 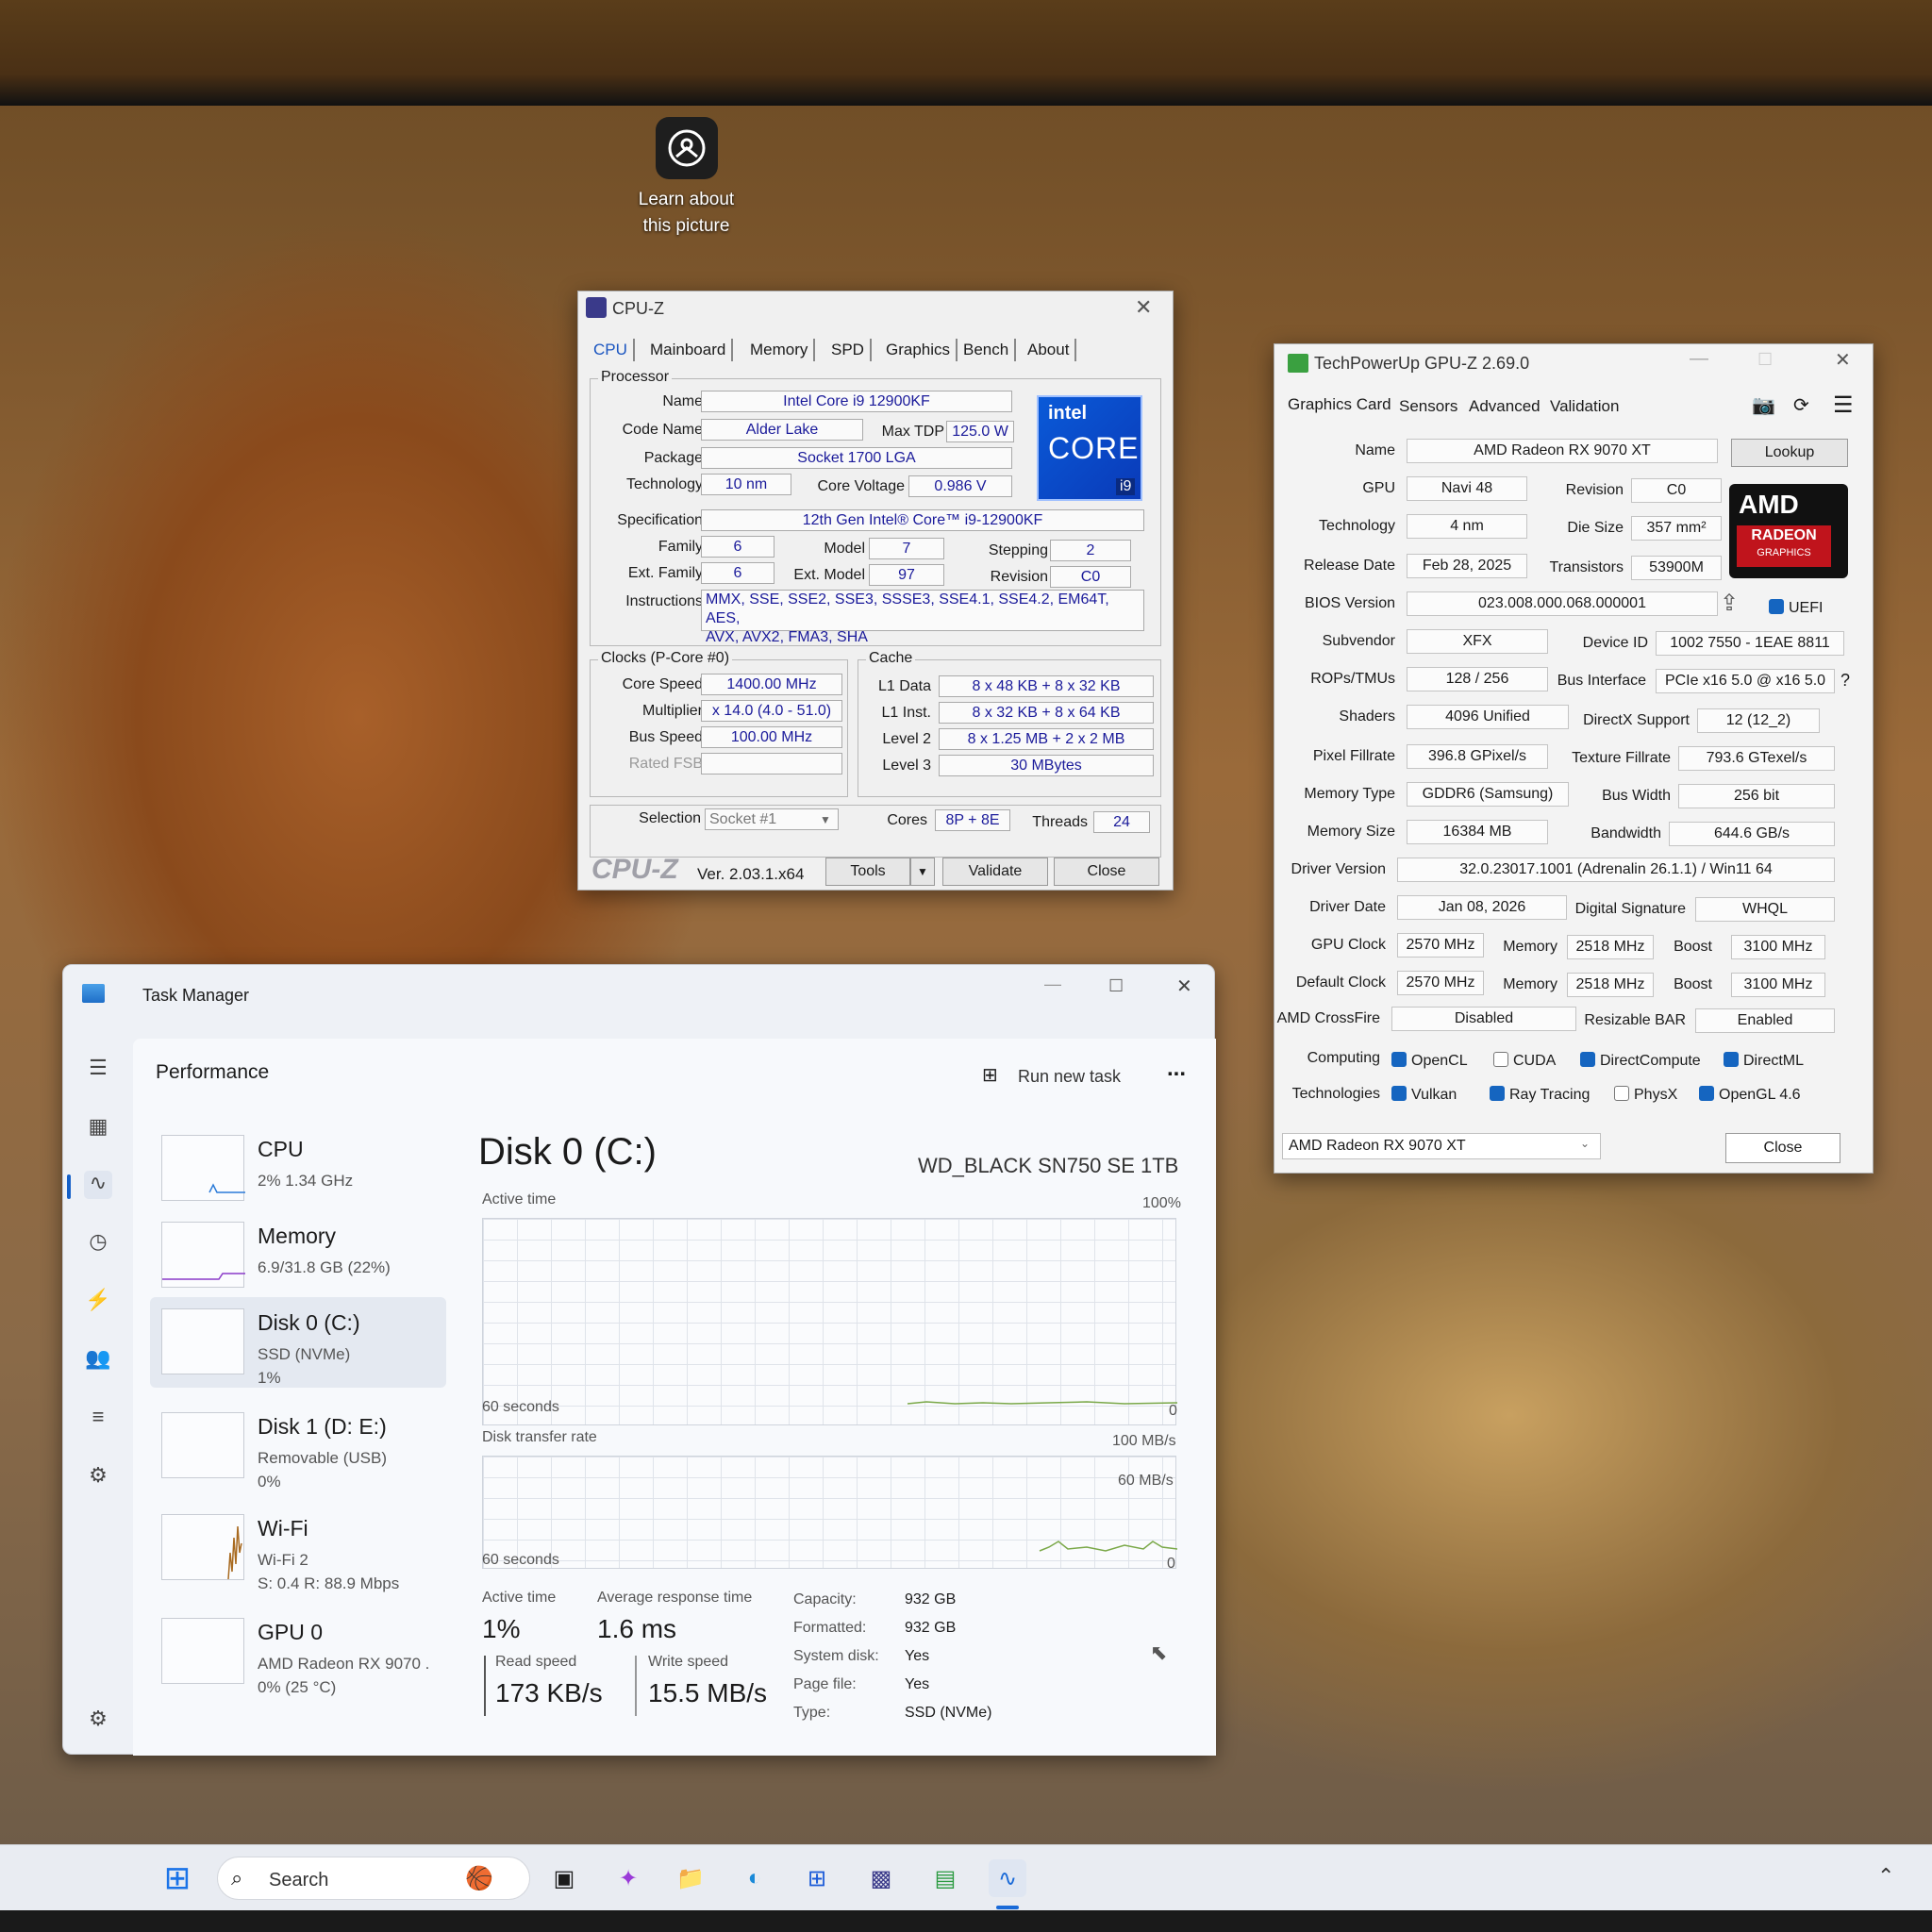 What do you see at coordinates (772, 819) in the screenshot?
I see `selection-dropdown: Socket #1` at bounding box center [772, 819].